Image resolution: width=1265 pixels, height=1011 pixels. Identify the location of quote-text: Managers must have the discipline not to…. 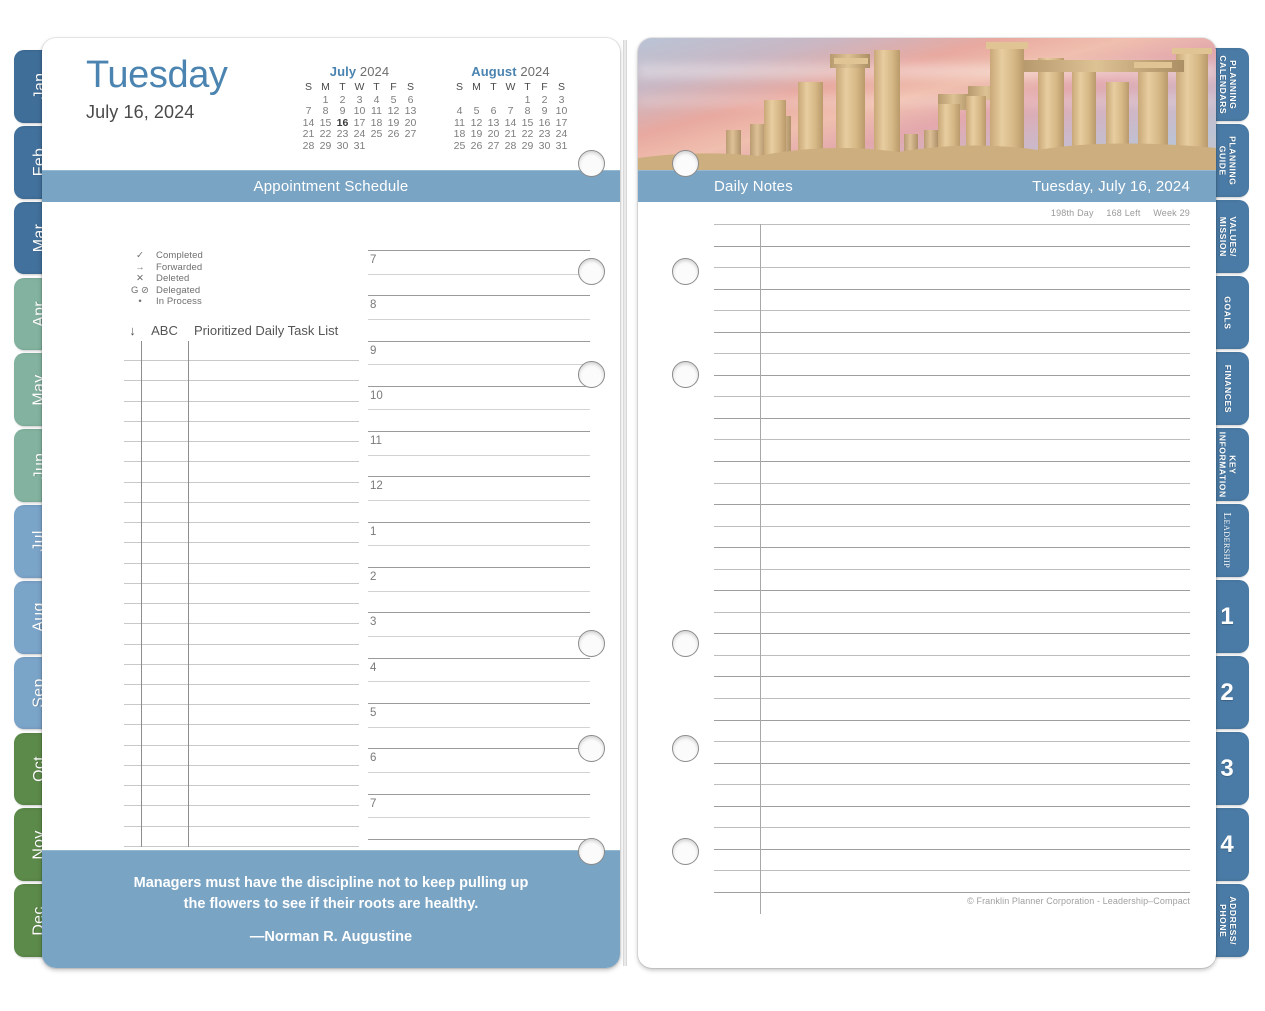
(331, 893).